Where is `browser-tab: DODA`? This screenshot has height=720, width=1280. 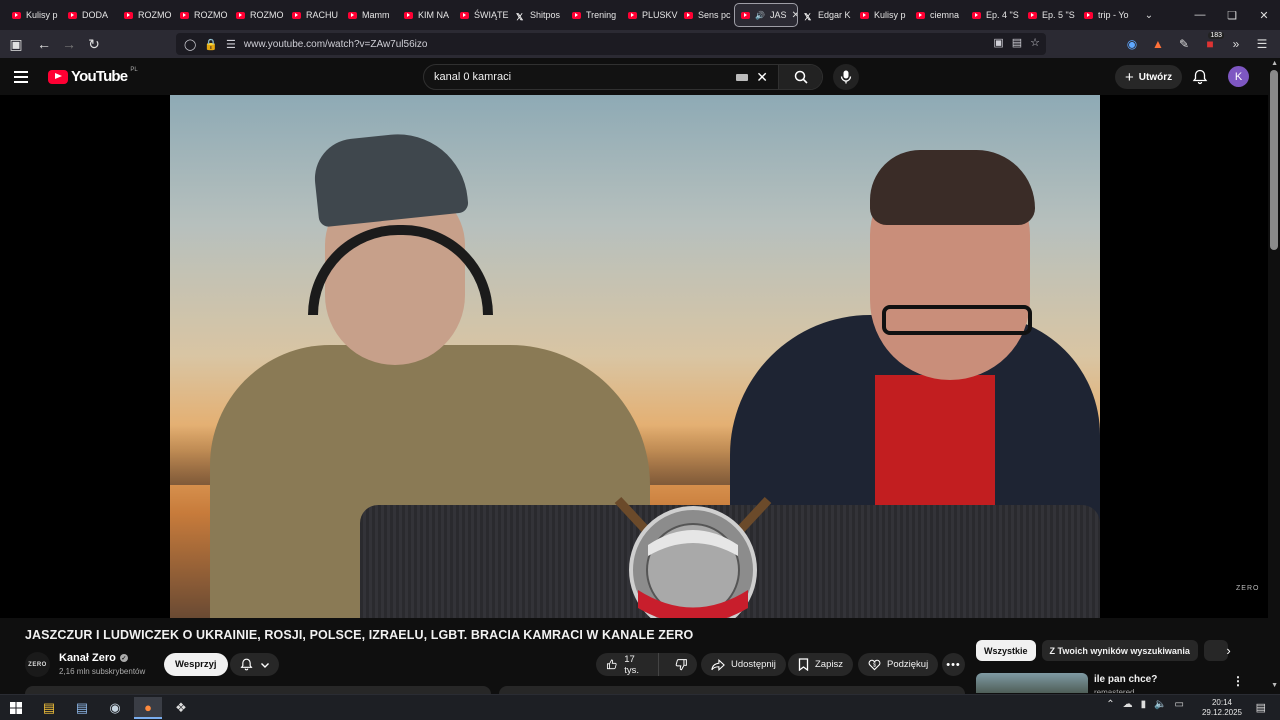 browser-tab: DODA is located at coordinates (90, 15).